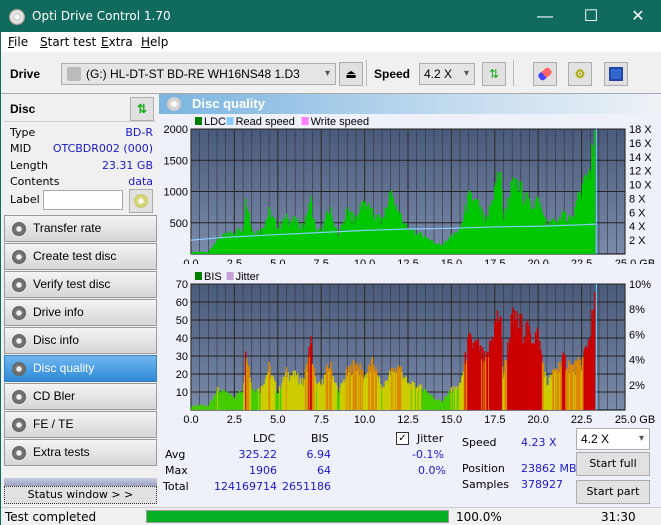 Image resolution: width=661 pixels, height=525 pixels. I want to click on settings-button: ⚙, so click(580, 74).